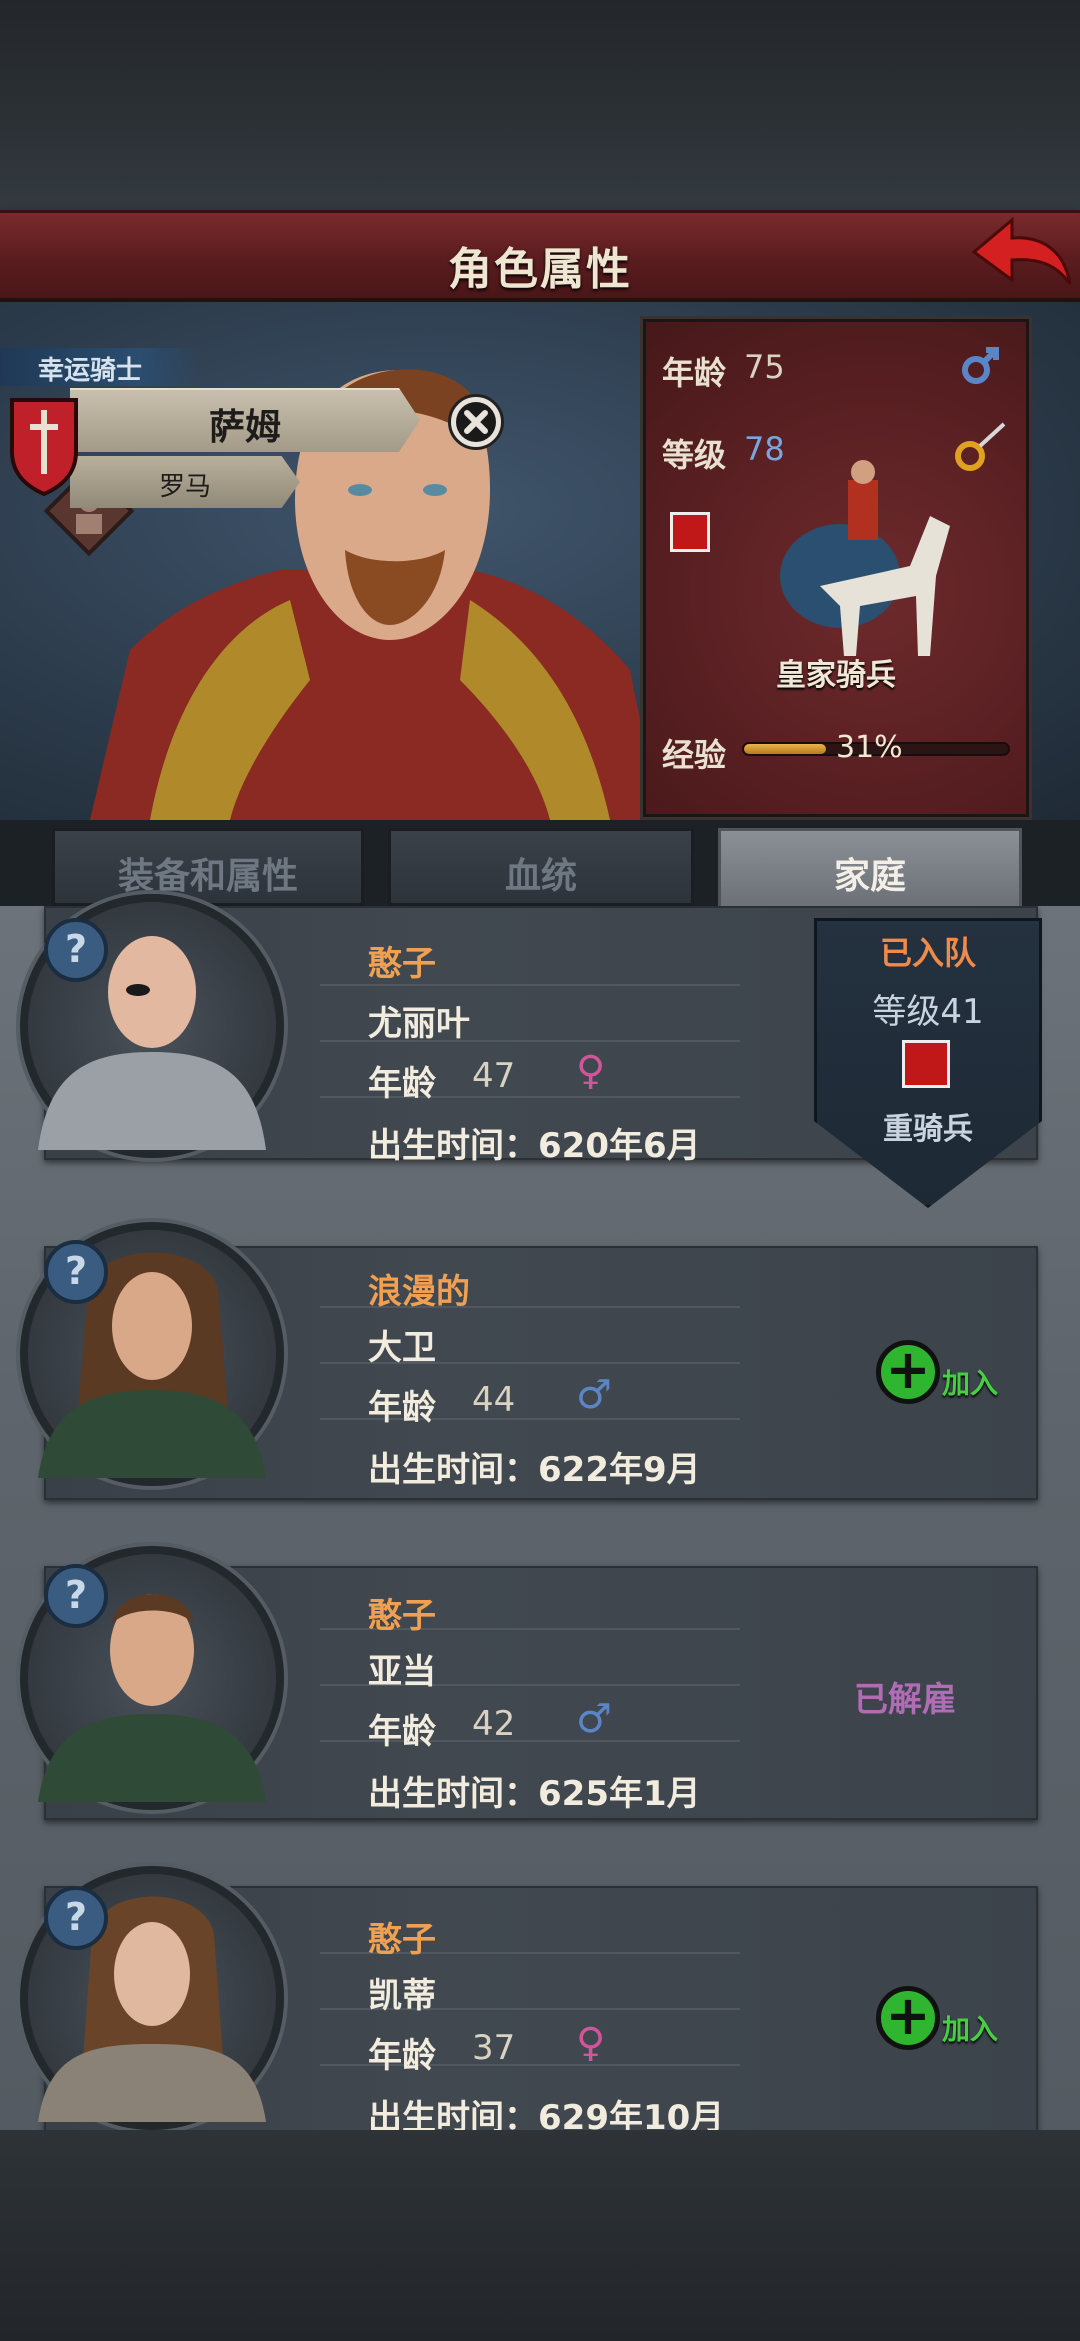 The height and width of the screenshot is (2341, 1080). Describe the element at coordinates (690, 532) in the screenshot. I see `cavalry-unit-icon` at that location.